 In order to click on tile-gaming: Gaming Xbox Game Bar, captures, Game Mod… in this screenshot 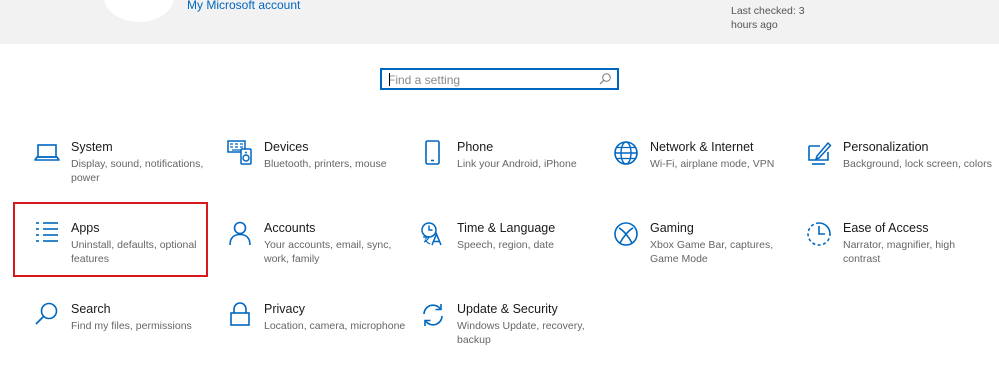, I will do `click(708, 257)`.